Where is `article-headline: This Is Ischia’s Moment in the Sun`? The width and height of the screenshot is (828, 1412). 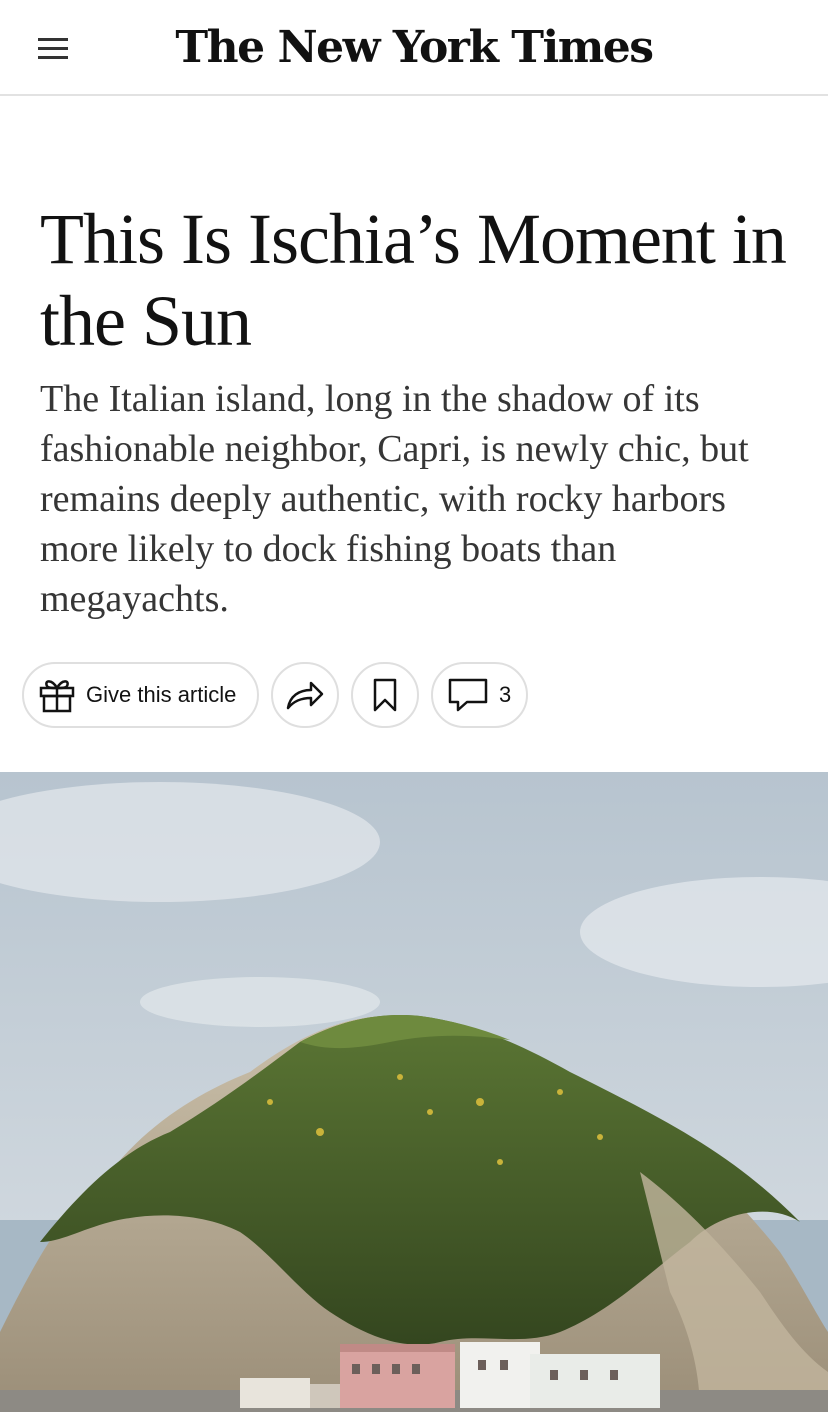 article-headline: This Is Ischia’s Moment in the Sun is located at coordinates (413, 280).